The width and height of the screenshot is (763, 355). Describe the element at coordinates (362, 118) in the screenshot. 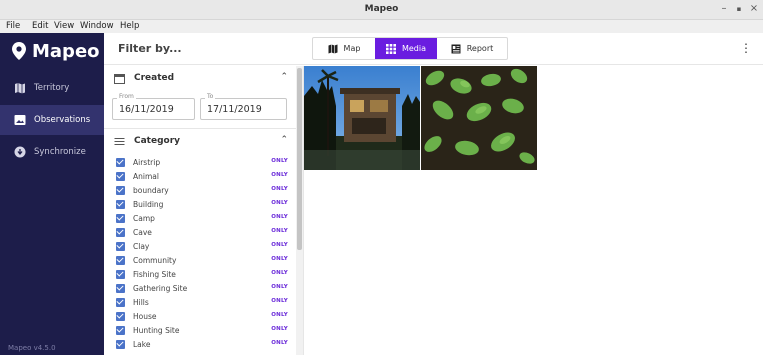

I see `media-thumbnail-building` at that location.